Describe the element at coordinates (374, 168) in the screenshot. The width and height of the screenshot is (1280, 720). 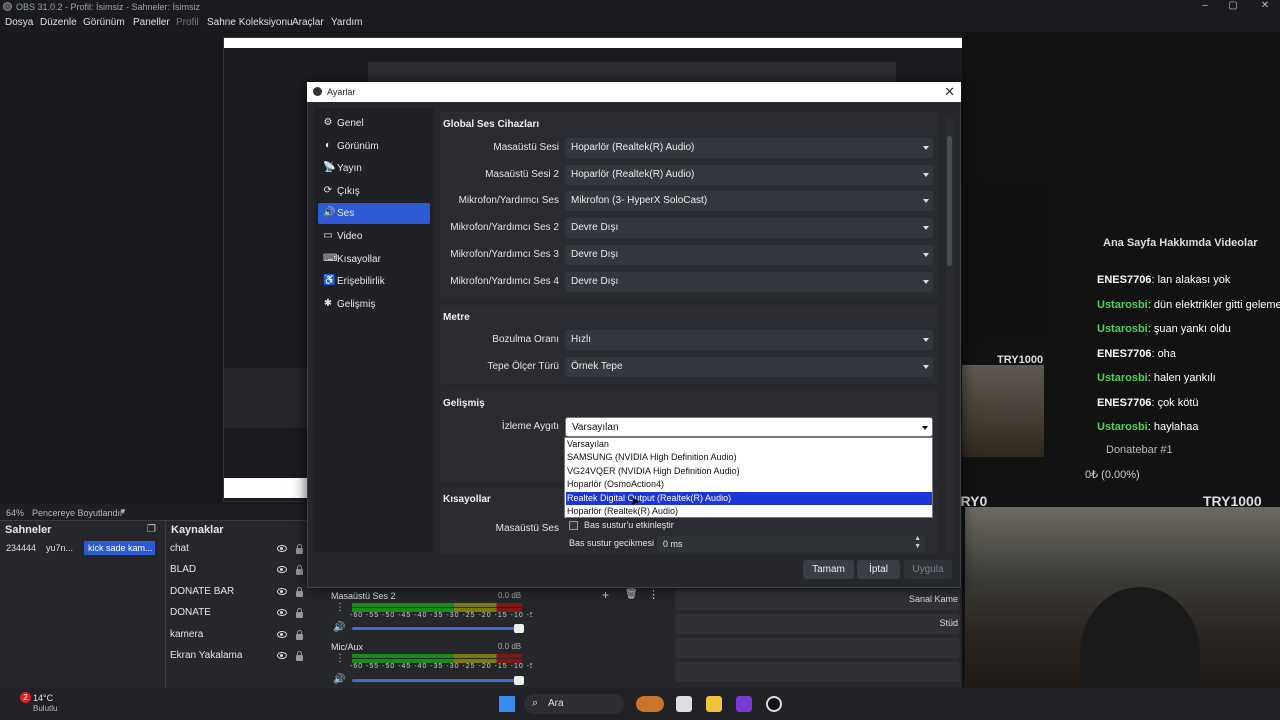
I see `settings-nav-item-2: 📡 Yayın` at that location.